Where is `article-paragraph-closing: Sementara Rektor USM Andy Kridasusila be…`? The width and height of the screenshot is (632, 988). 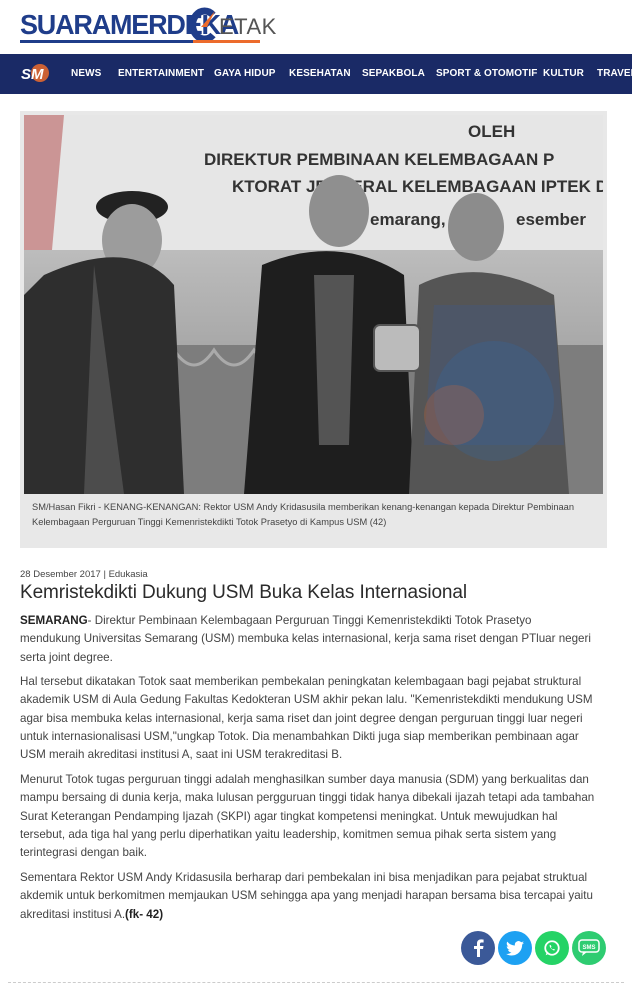
article-paragraph-closing: Sementara Rektor USM Andy Kridasusila be… is located at coordinates (307, 896).